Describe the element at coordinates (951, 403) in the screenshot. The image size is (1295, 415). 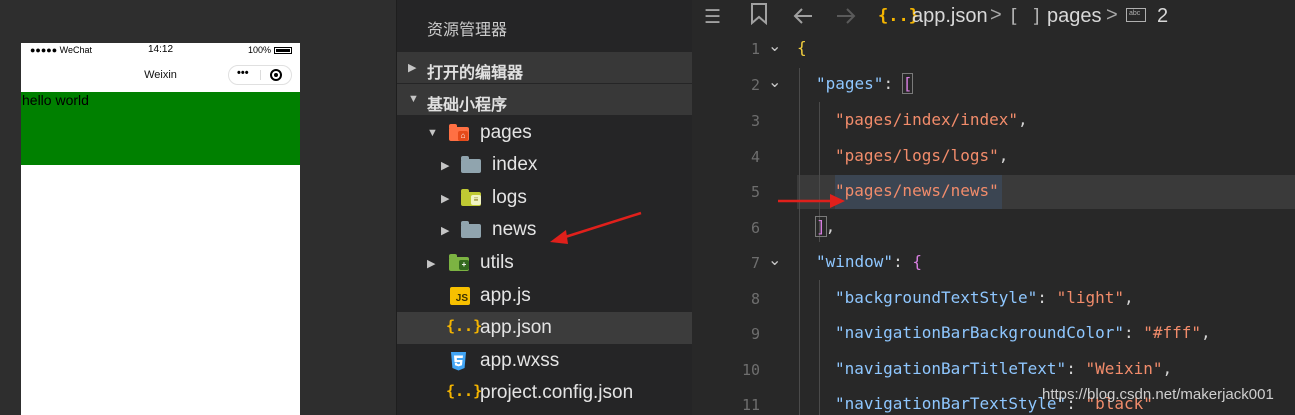
I see `code-token: "navigationBarTextStyle"` at that location.